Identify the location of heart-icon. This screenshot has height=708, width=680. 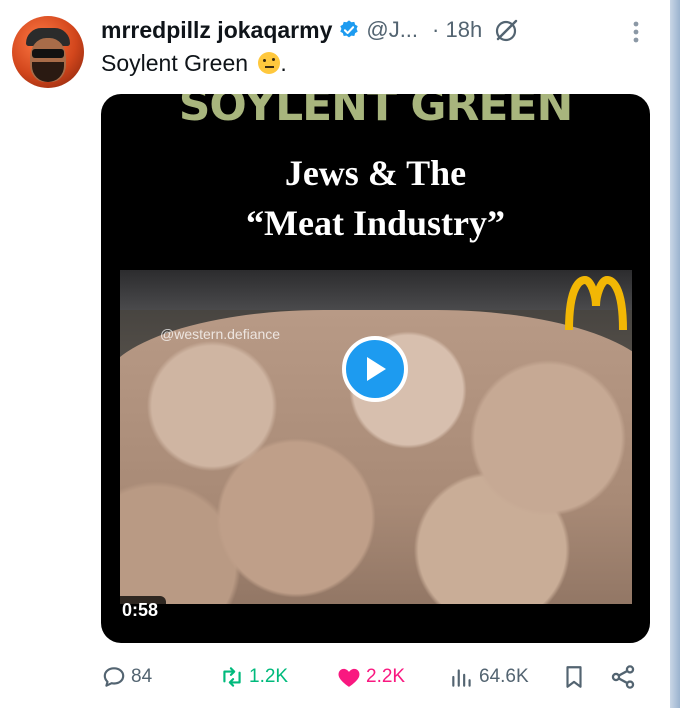
(349, 677).